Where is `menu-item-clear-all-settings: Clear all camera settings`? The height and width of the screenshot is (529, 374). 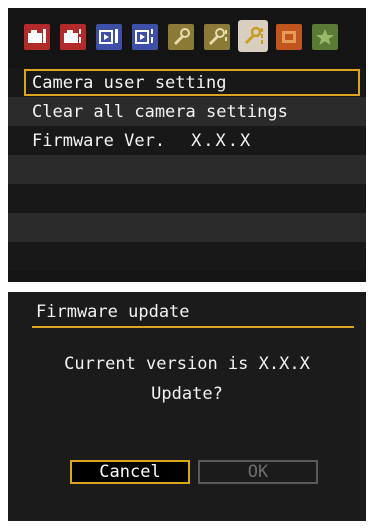 menu-item-clear-all-settings: Clear all camera settings is located at coordinates (187, 111).